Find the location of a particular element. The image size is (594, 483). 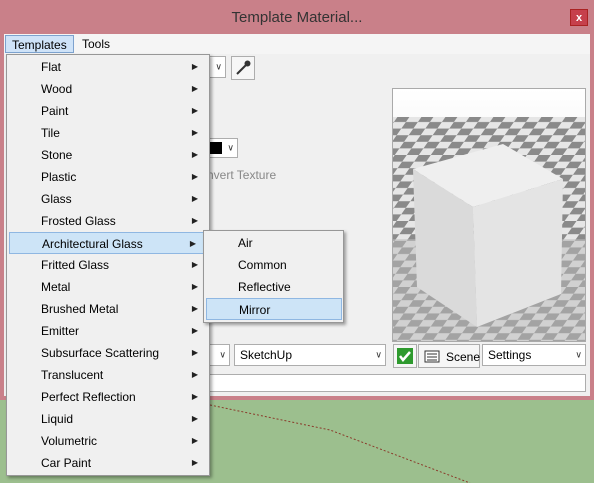

menu-item: Frosted Glass ▶ is located at coordinates (108, 221).